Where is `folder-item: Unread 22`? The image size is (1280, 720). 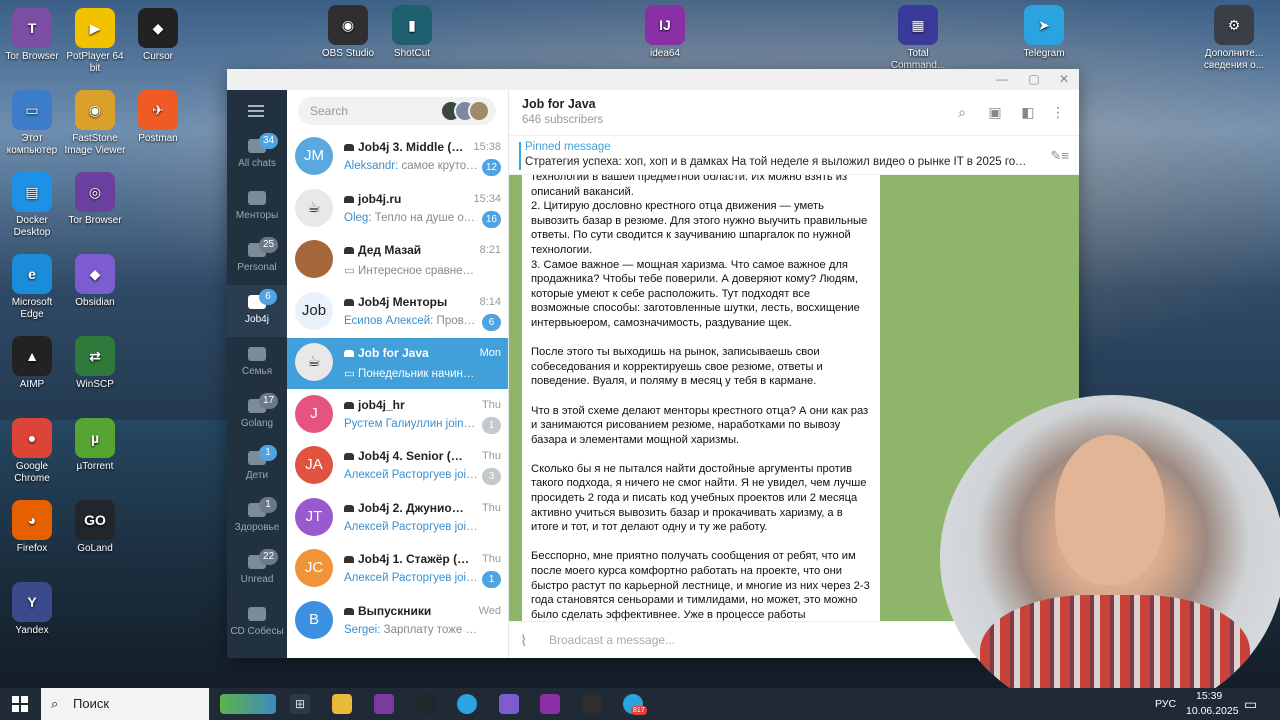 folder-item: Unread 22 is located at coordinates (257, 571).